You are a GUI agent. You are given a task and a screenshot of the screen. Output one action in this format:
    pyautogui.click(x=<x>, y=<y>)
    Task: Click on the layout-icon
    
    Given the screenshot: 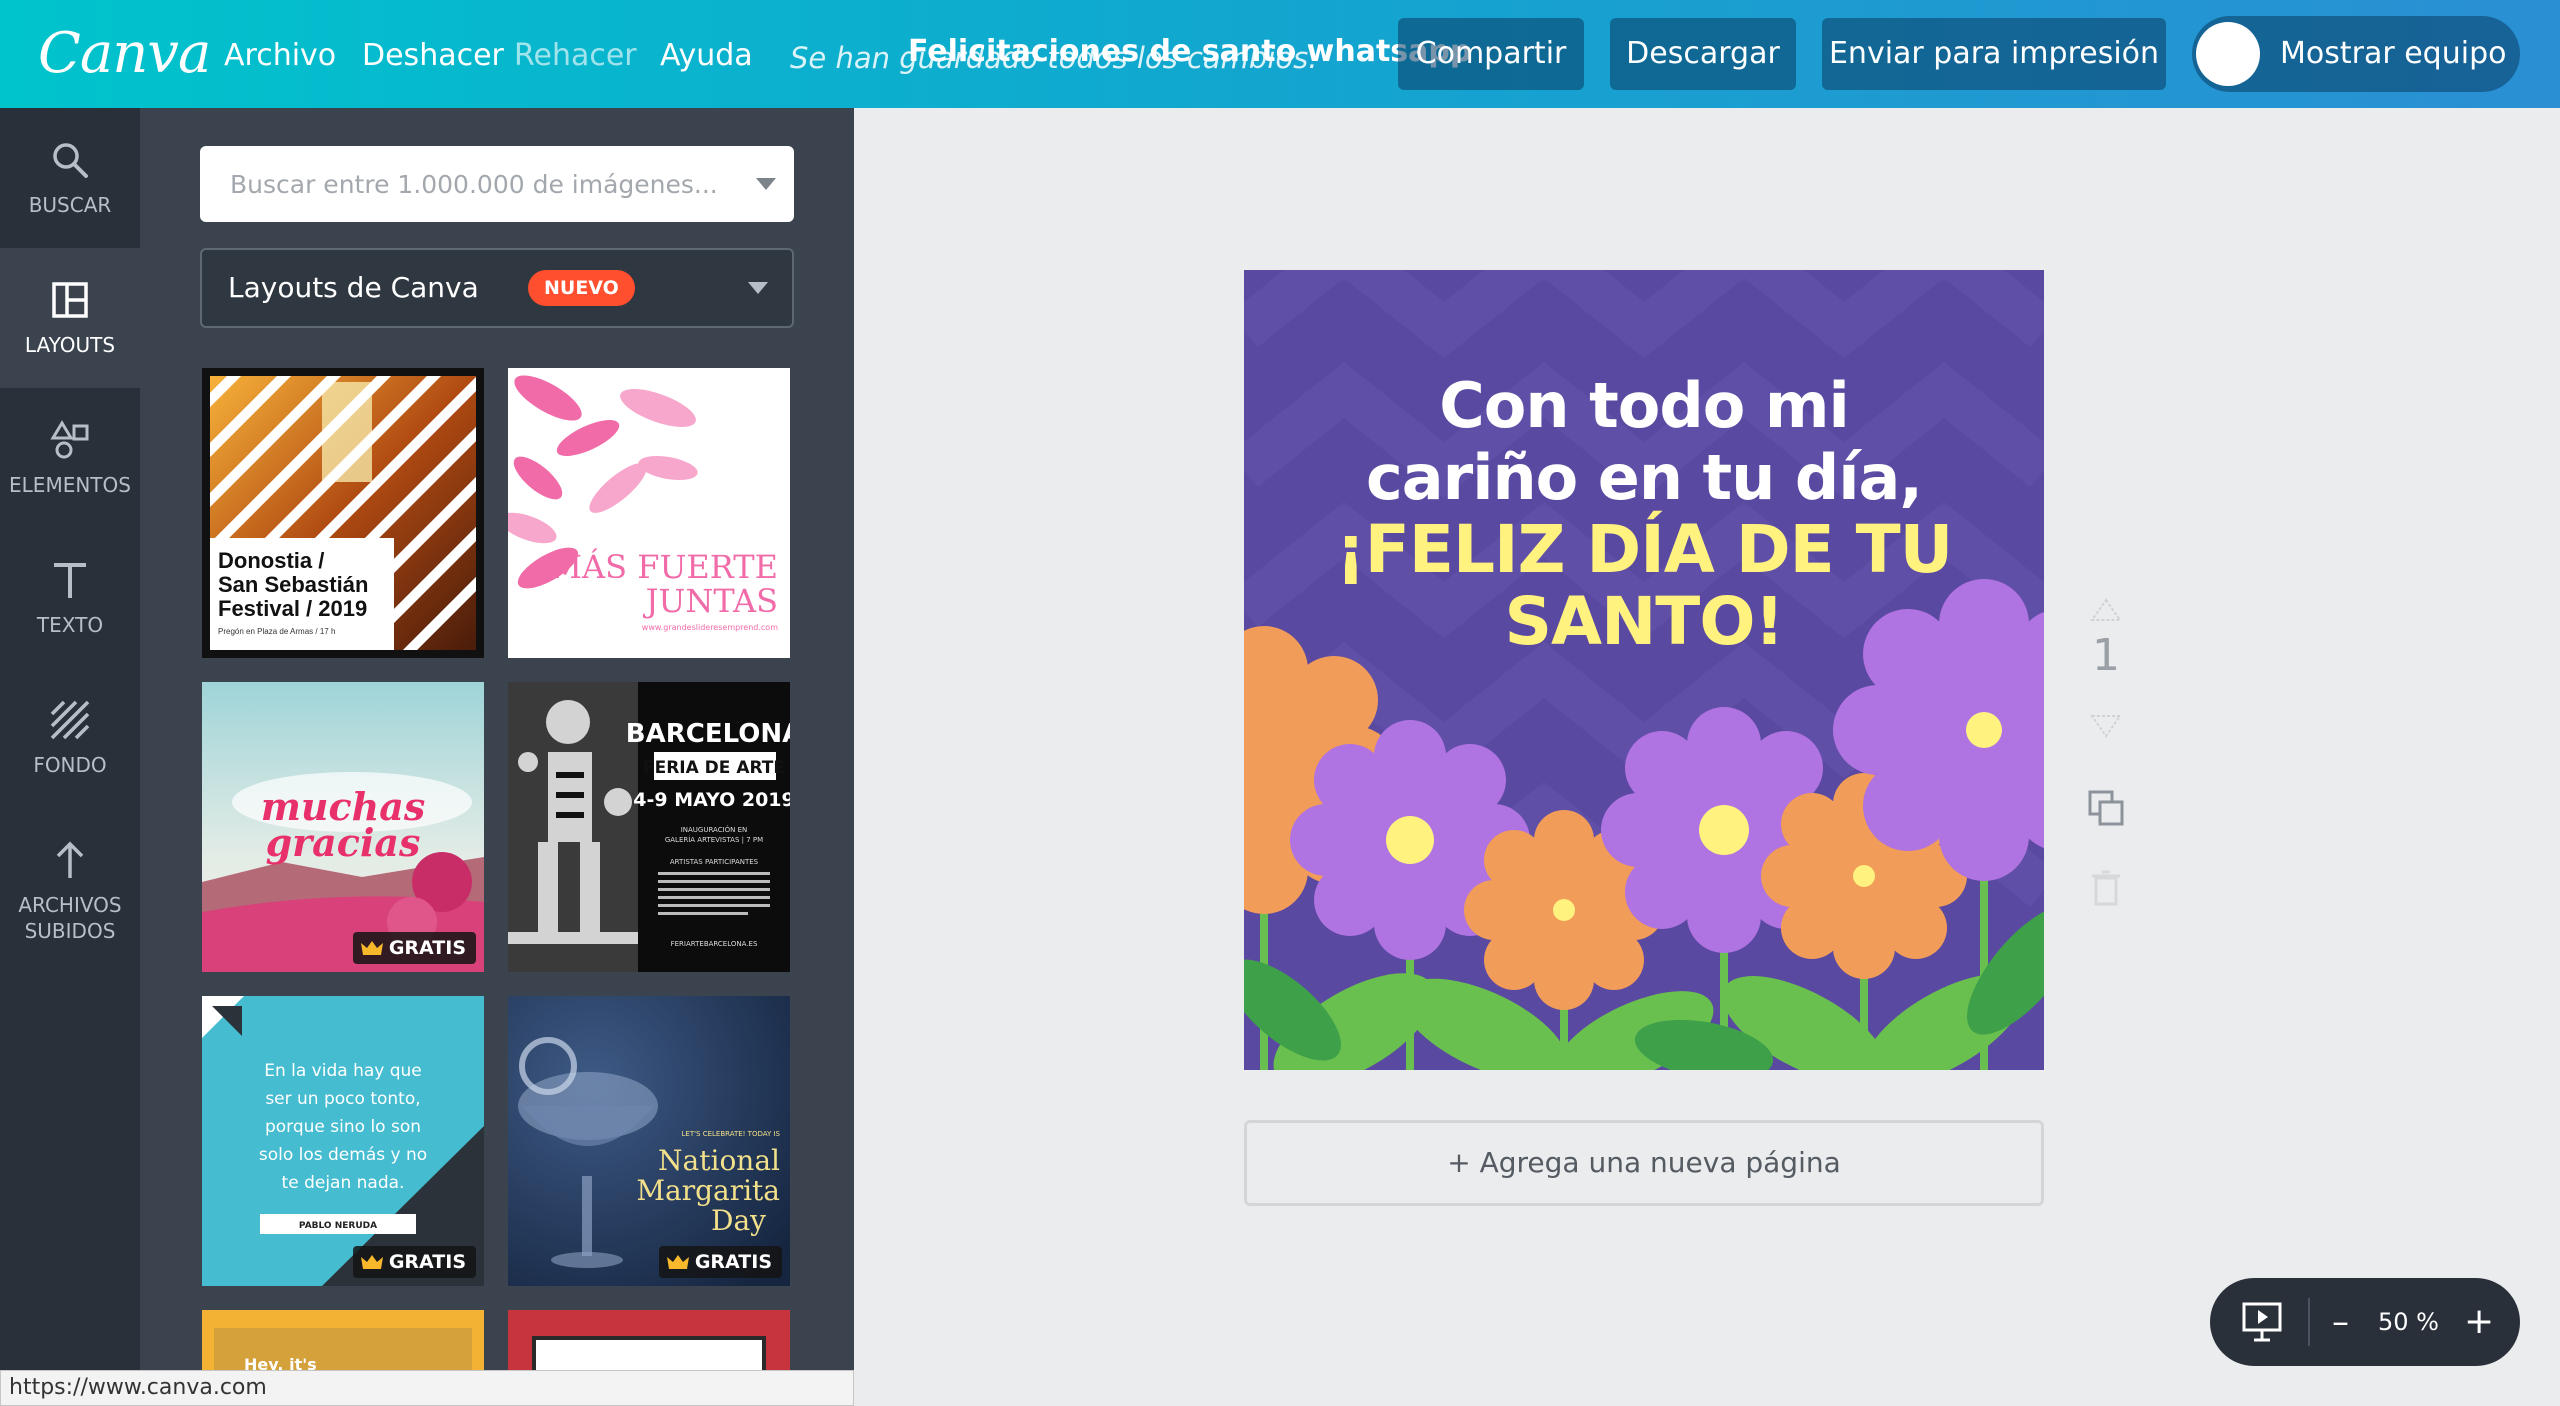 What is the action you would take?
    pyautogui.click(x=70, y=300)
    